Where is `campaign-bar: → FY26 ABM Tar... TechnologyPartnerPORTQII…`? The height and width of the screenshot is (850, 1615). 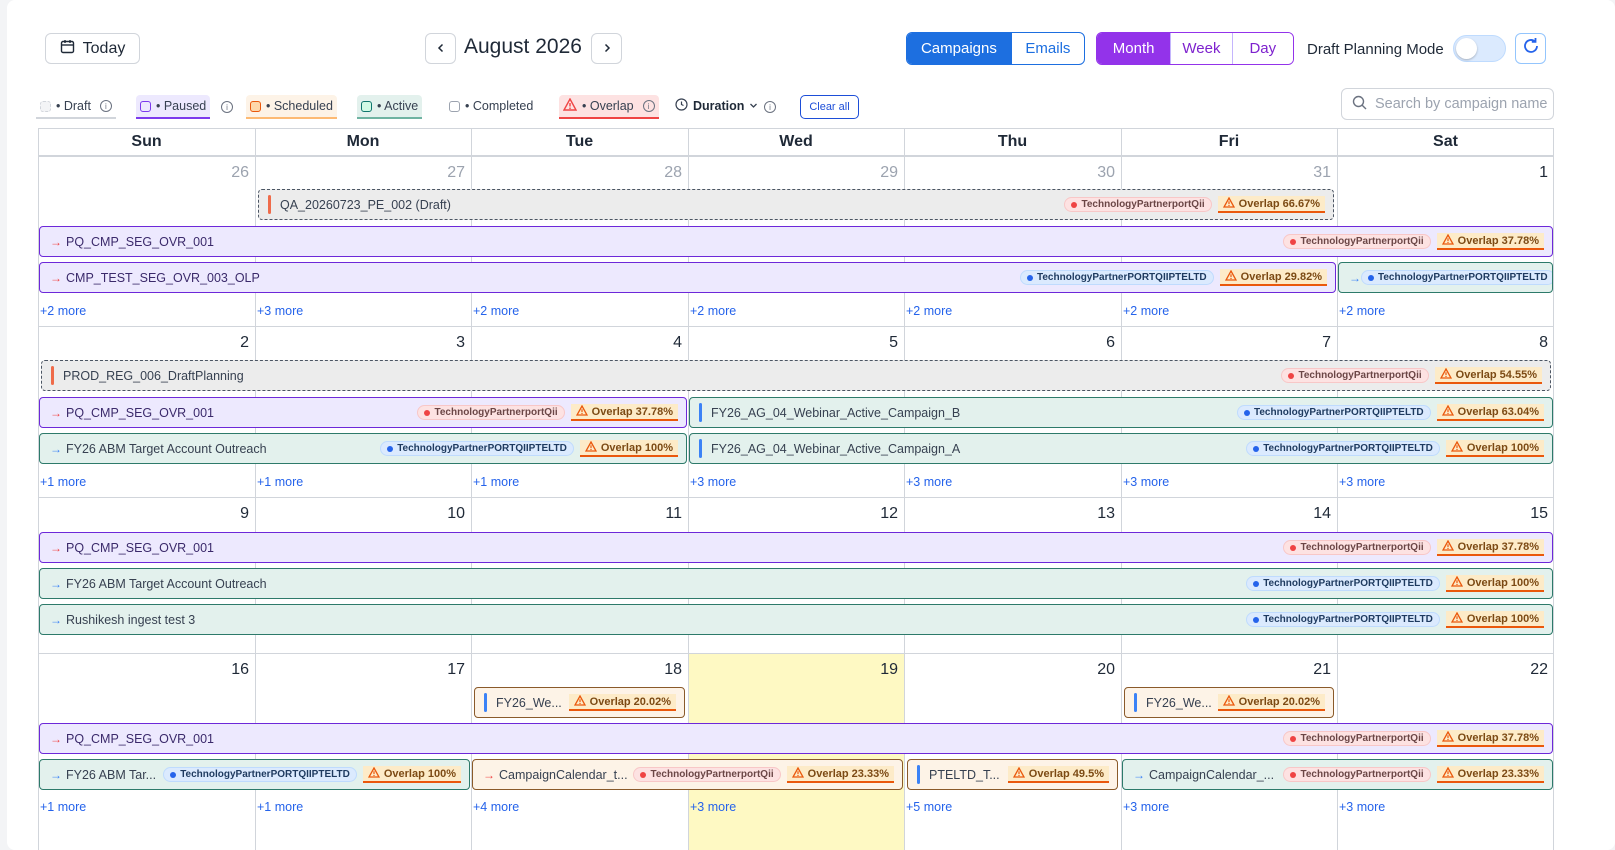 campaign-bar: → FY26 ABM Tar... TechnologyPartnerPORTQII… is located at coordinates (254, 774).